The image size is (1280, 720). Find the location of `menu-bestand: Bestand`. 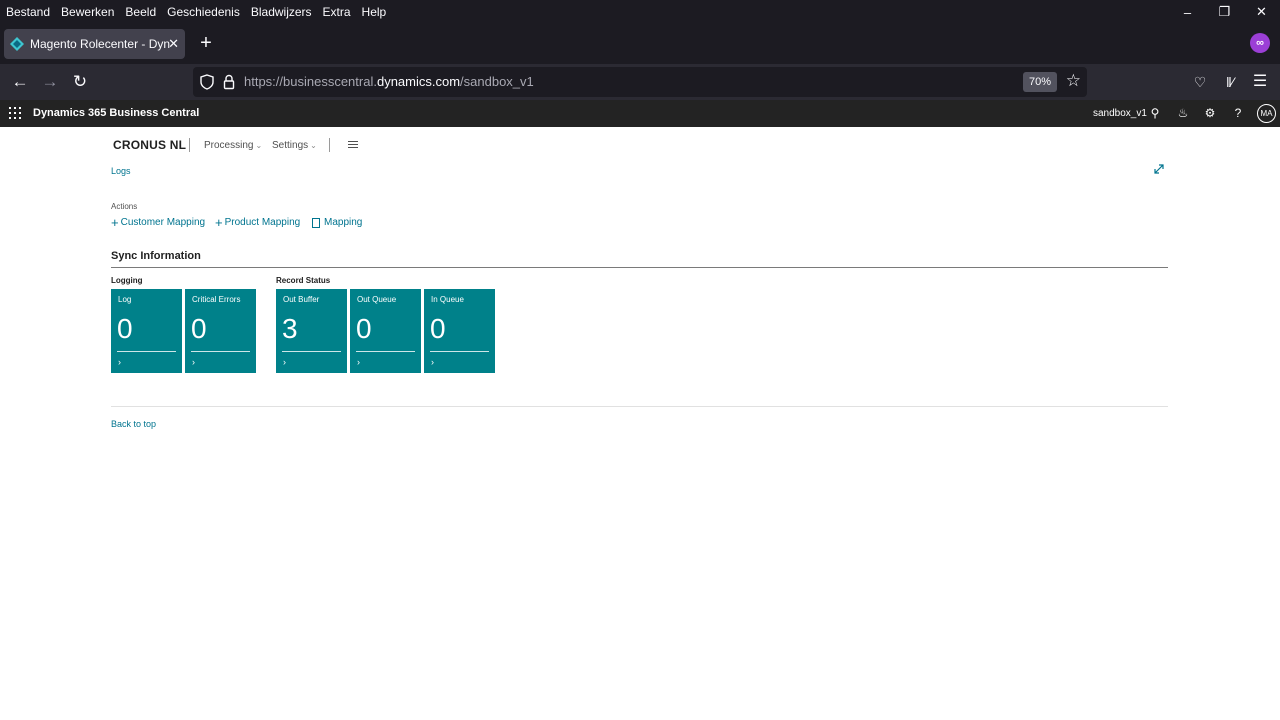

menu-bestand: Bestand is located at coordinates (25, 12).